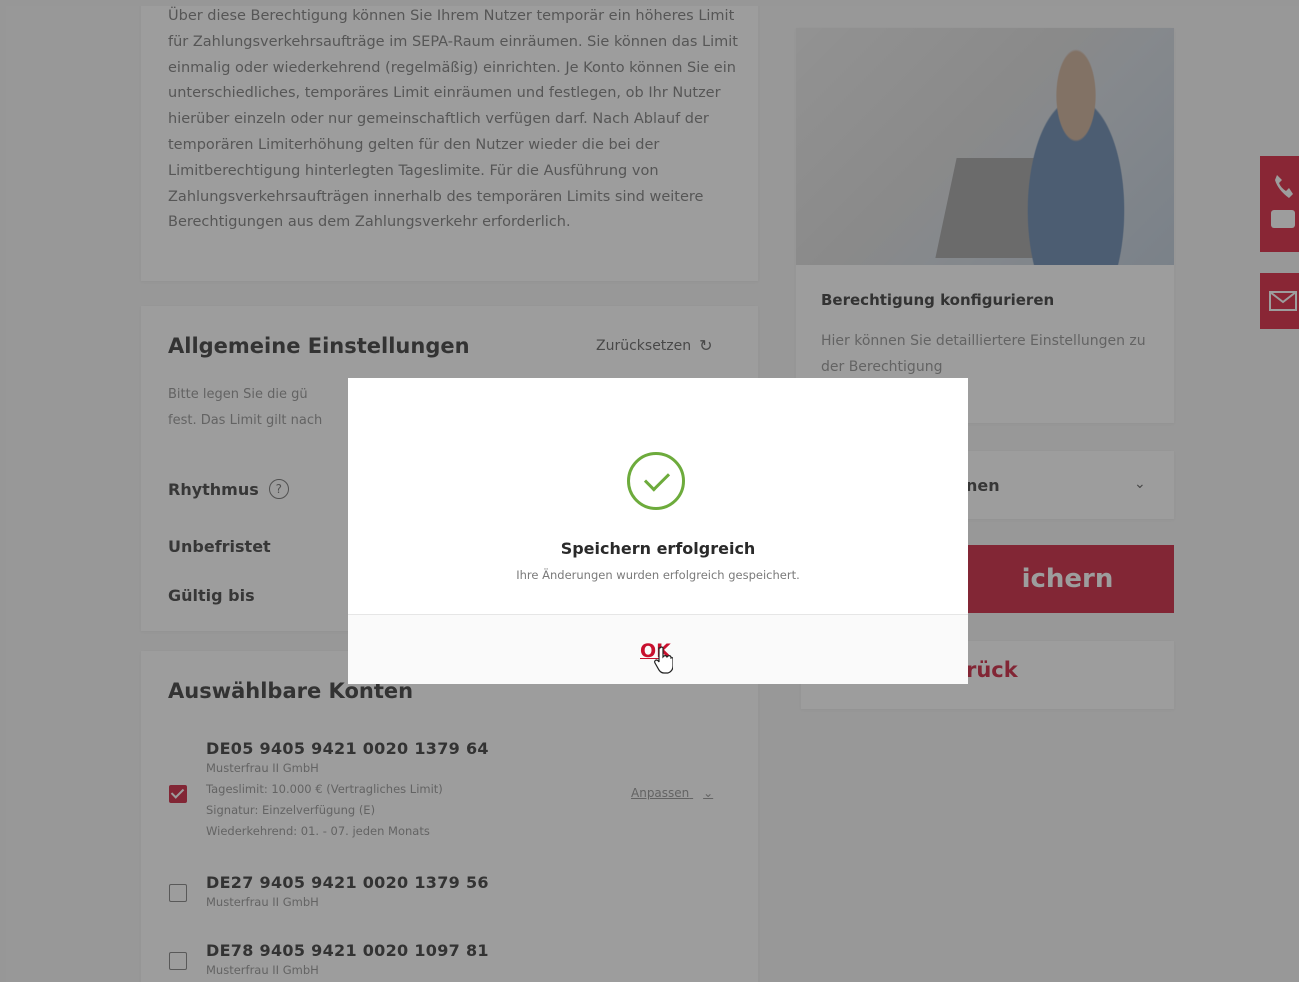  What do you see at coordinates (663, 660) in the screenshot?
I see `hand-cursor-icon` at bounding box center [663, 660].